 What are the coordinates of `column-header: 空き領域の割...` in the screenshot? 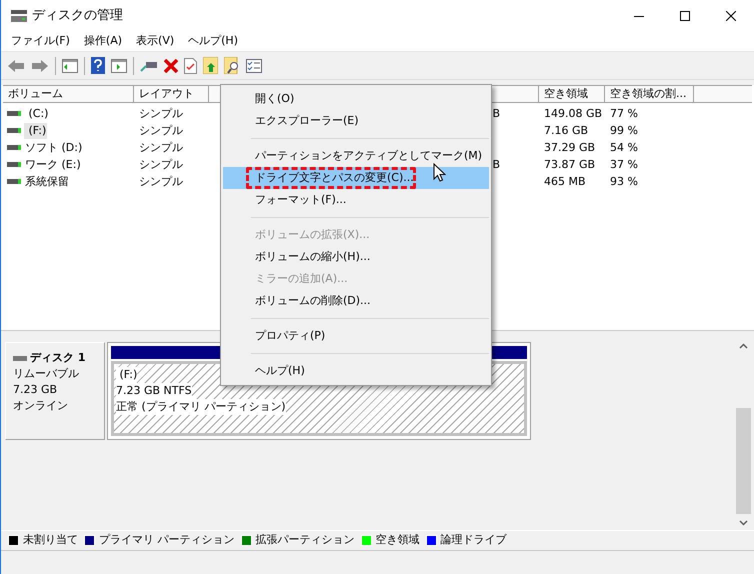 It's located at (649, 94).